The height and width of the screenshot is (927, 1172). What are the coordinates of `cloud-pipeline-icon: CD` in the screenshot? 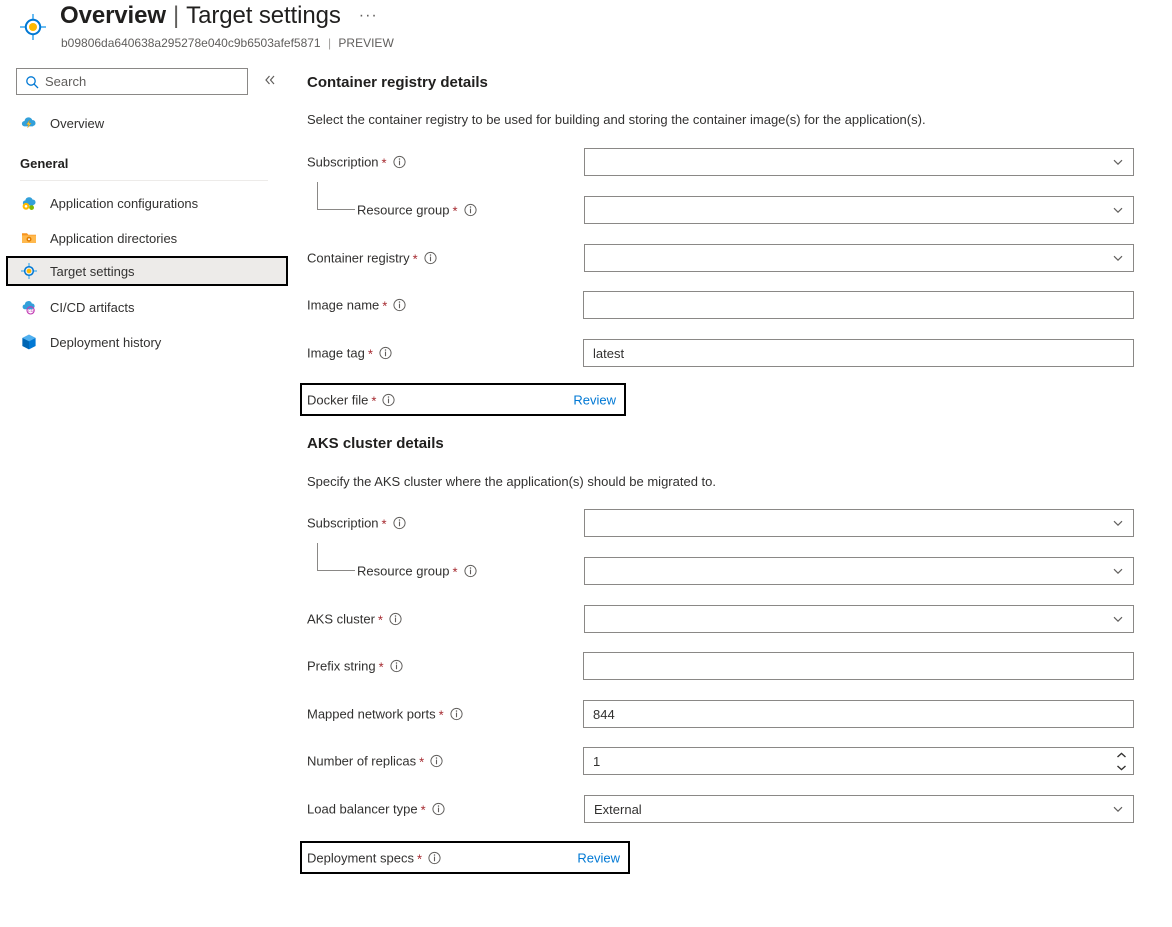 It's located at (29, 307).